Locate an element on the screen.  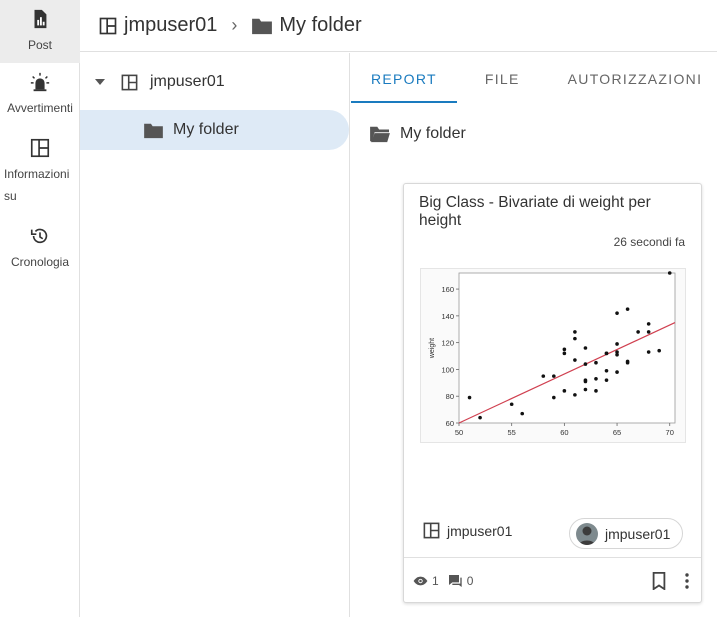
rail-item-info: Informazioni su is located at coordinates (40, 173).